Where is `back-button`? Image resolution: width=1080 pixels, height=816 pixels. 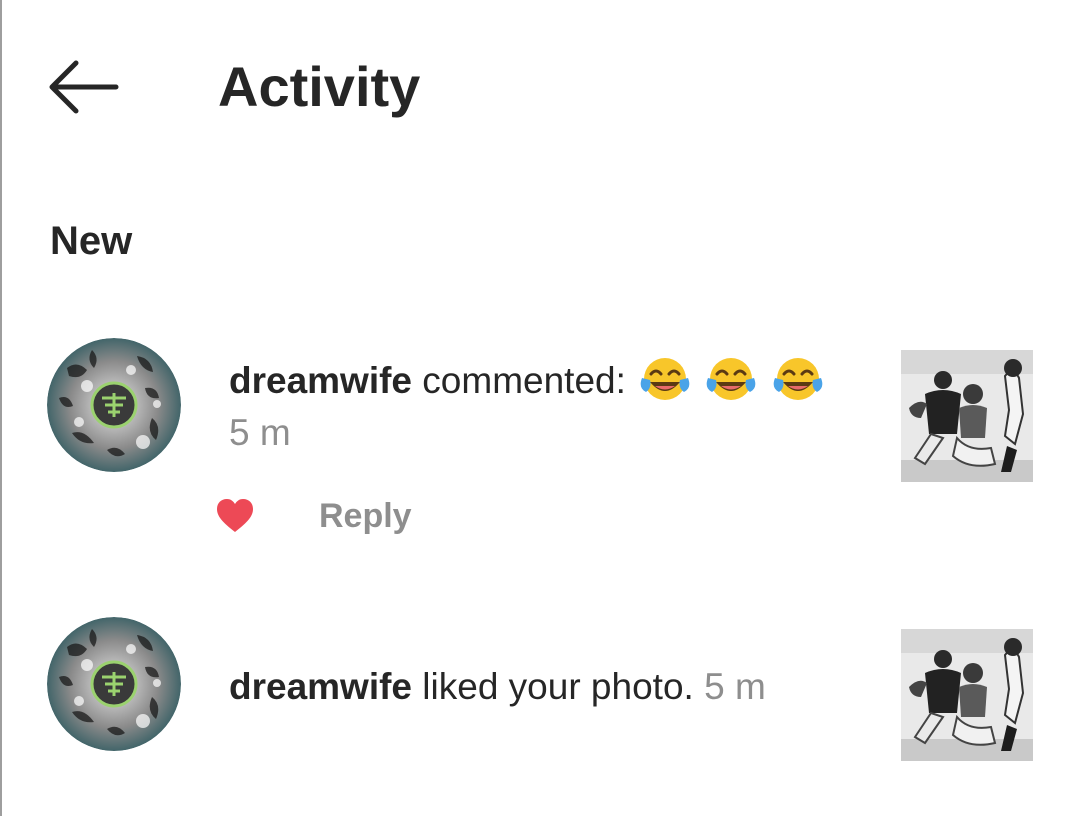
back-button is located at coordinates (84, 87).